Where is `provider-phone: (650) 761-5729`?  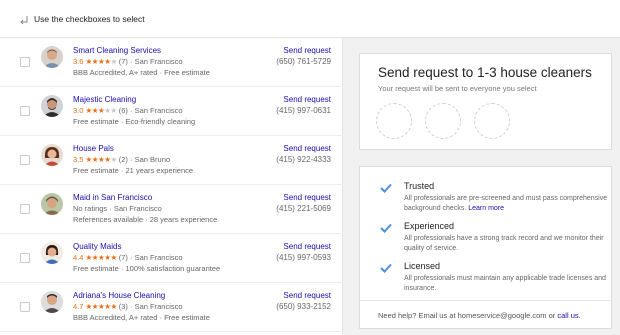
provider-phone: (650) 761-5729 is located at coordinates (303, 61).